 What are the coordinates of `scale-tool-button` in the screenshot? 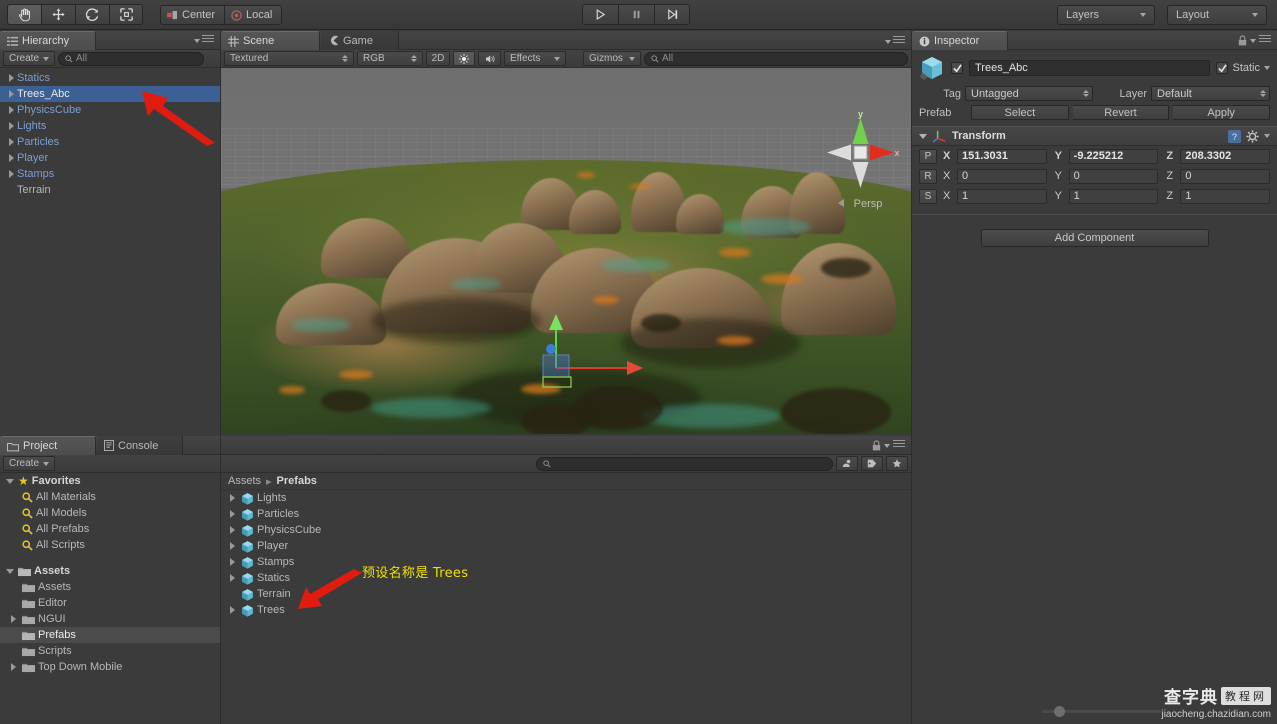 It's located at (126, 14).